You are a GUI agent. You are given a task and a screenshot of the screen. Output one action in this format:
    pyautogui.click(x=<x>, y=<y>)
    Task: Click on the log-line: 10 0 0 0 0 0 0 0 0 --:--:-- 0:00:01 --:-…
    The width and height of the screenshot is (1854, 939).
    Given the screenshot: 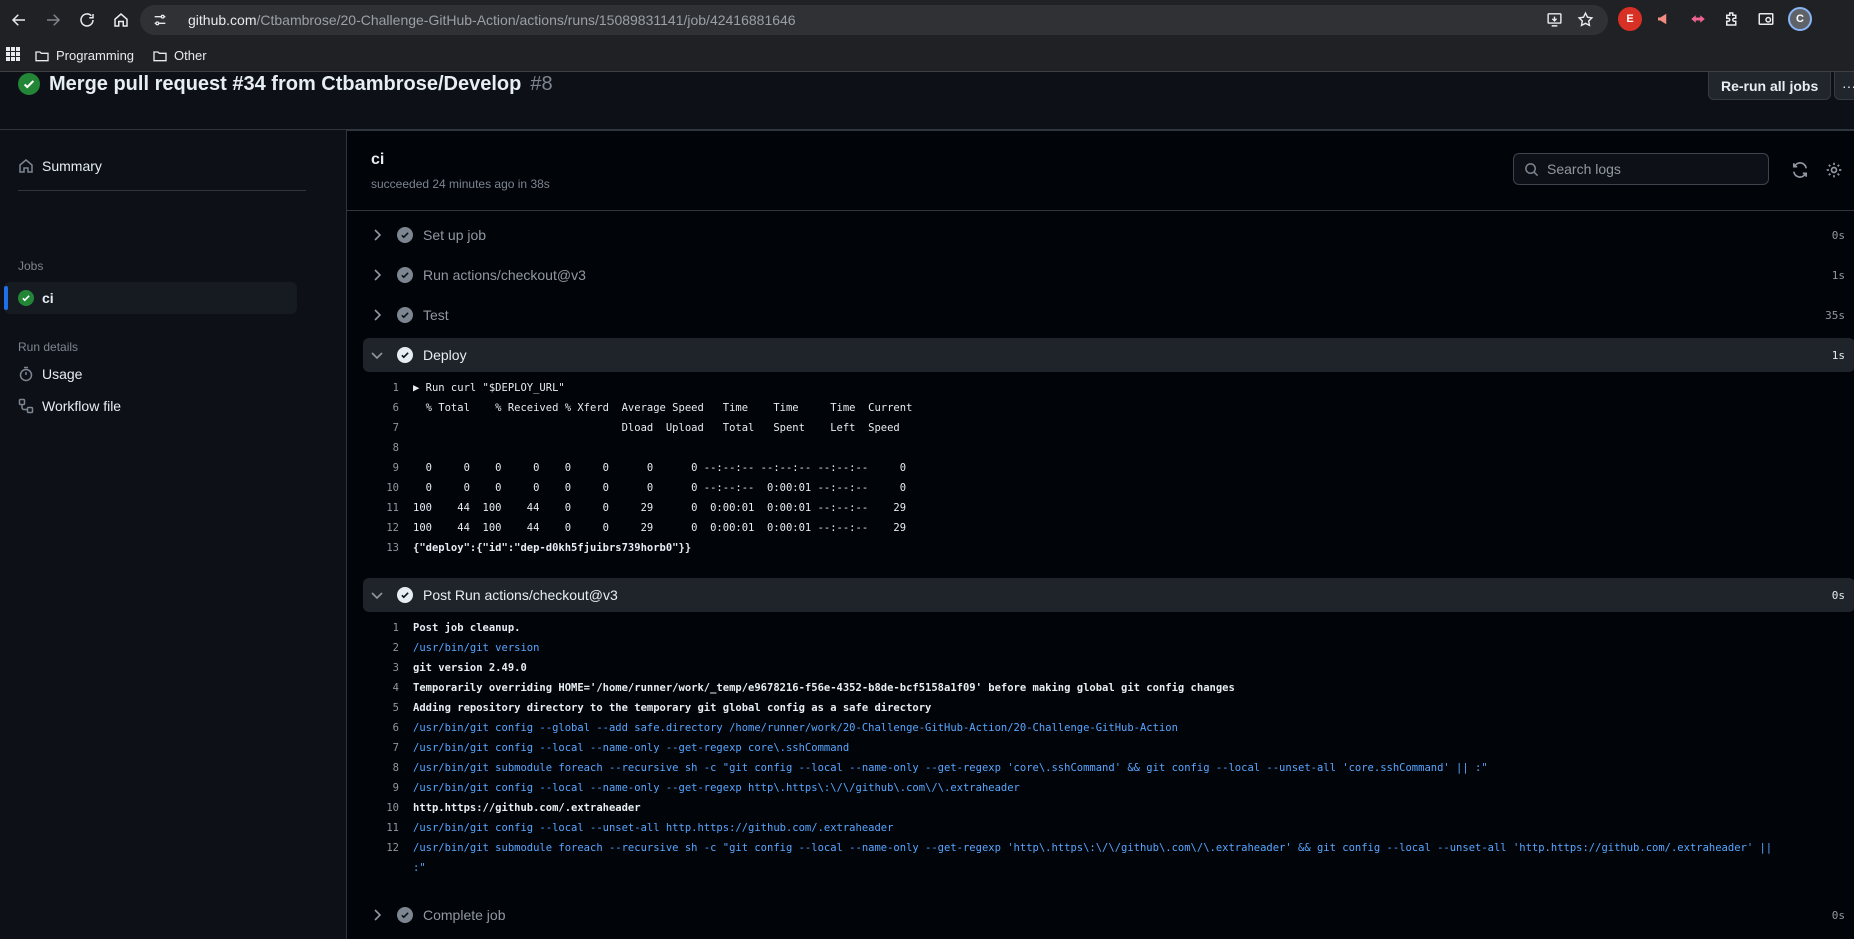 What is the action you would take?
    pyautogui.click(x=1108, y=488)
    